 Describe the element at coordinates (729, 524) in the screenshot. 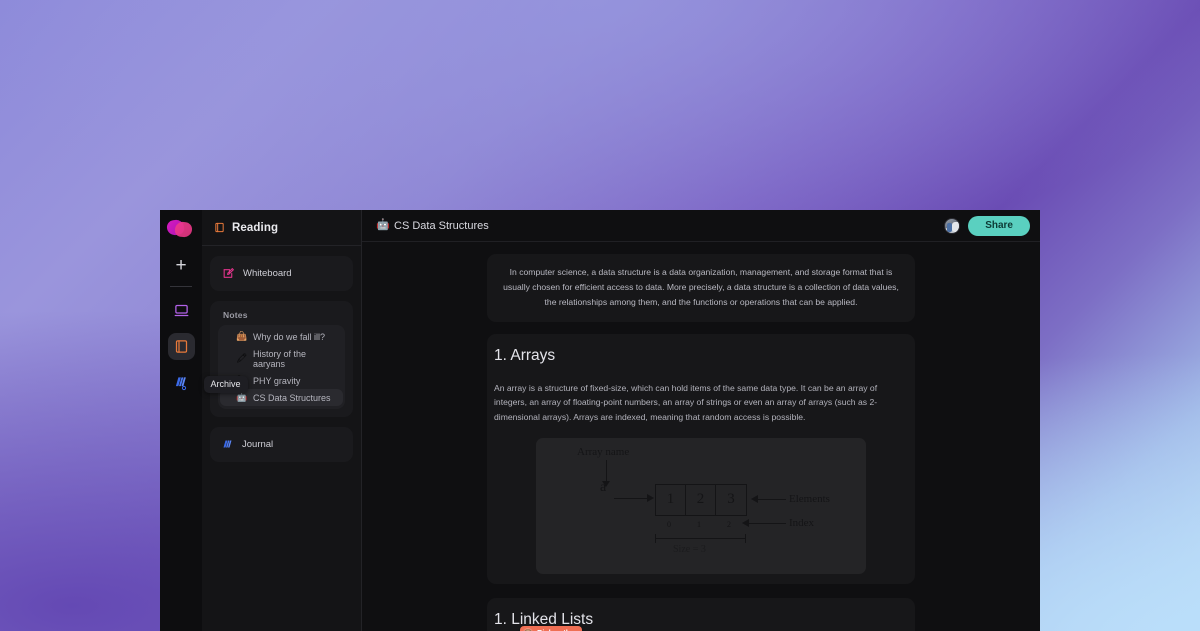

I see `diagram-index: 2` at that location.